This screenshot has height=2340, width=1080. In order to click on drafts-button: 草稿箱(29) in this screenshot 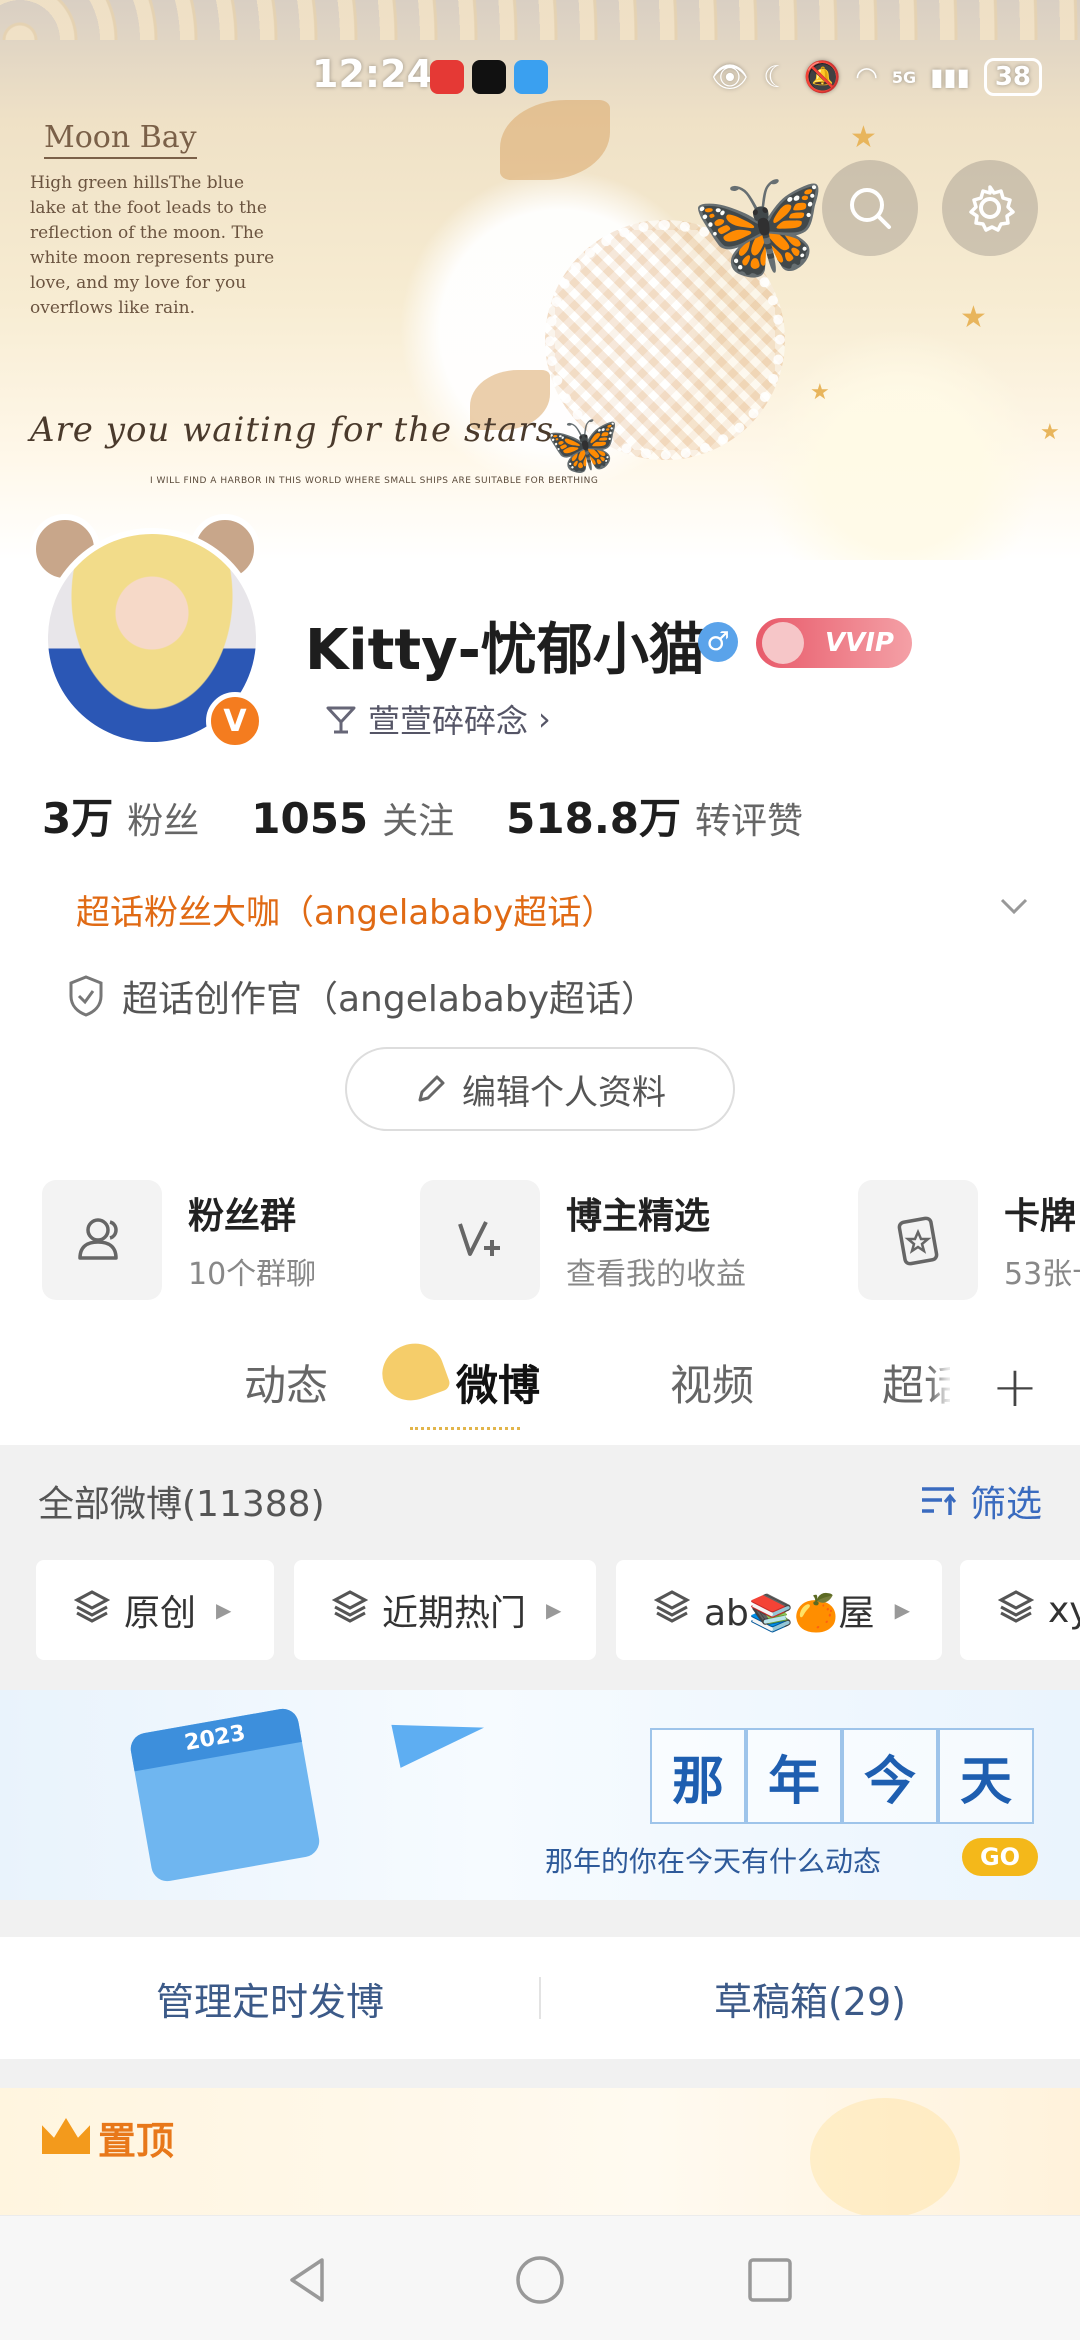, I will do `click(810, 1998)`.